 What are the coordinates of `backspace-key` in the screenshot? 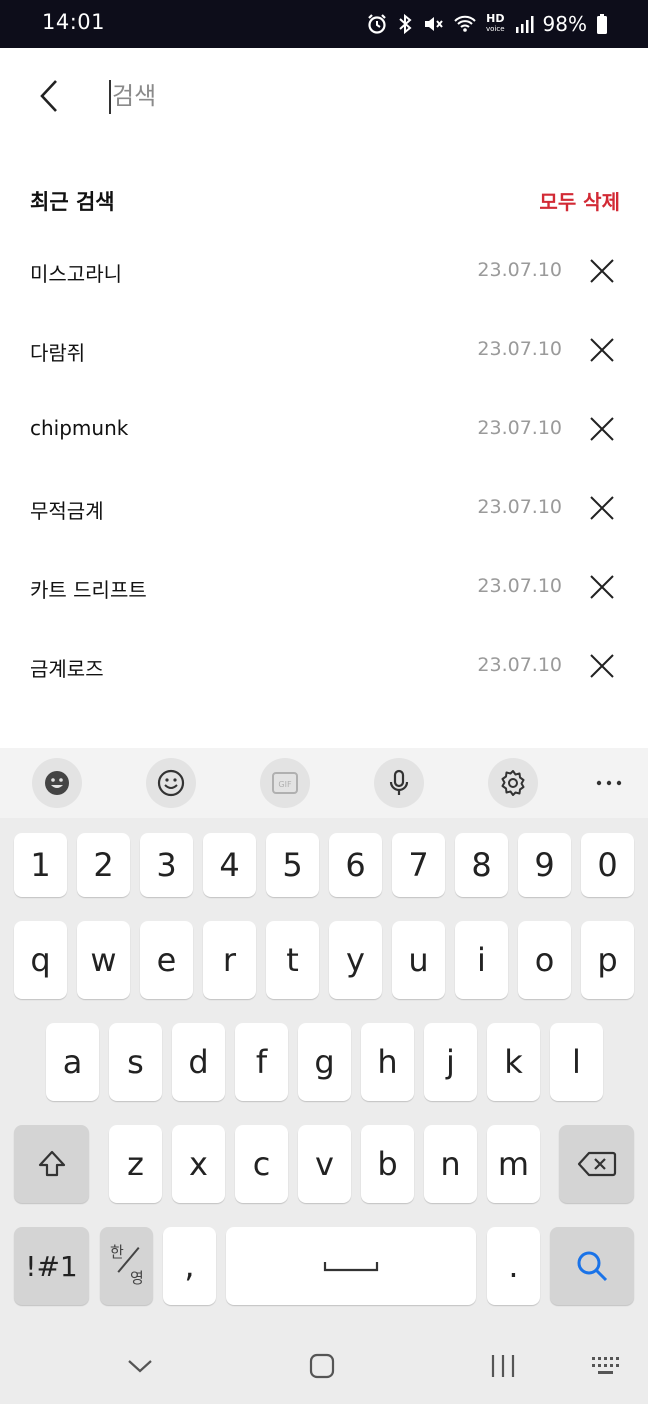 It's located at (596, 1164).